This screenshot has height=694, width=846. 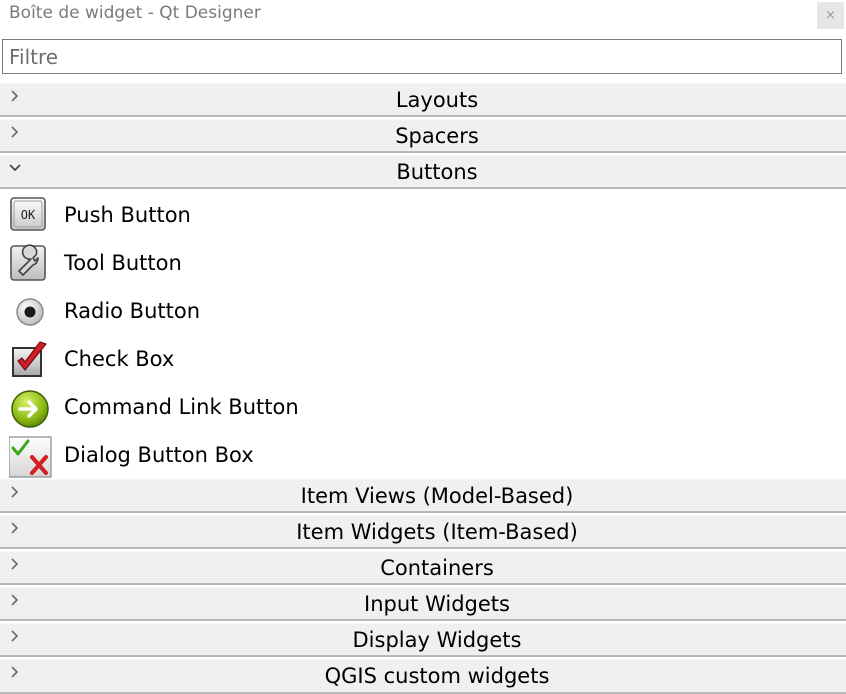 I want to click on widget-item-check-box: Check Box, so click(x=423, y=360).